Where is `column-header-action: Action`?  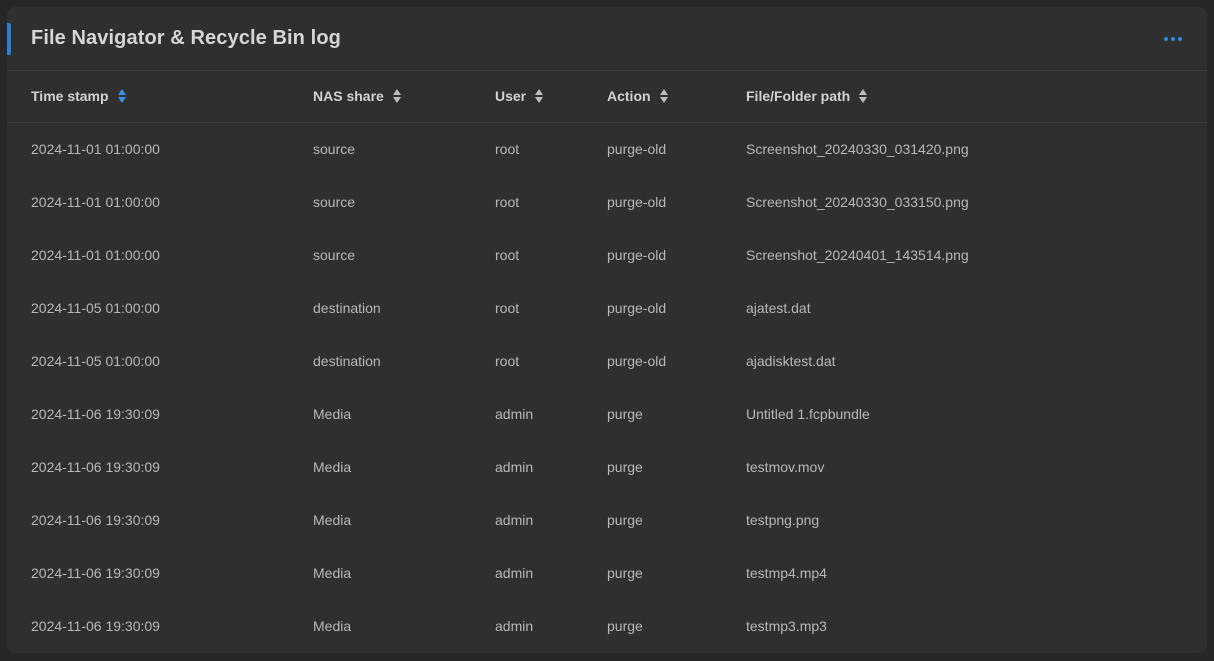
column-header-action: Action is located at coordinates (676, 96).